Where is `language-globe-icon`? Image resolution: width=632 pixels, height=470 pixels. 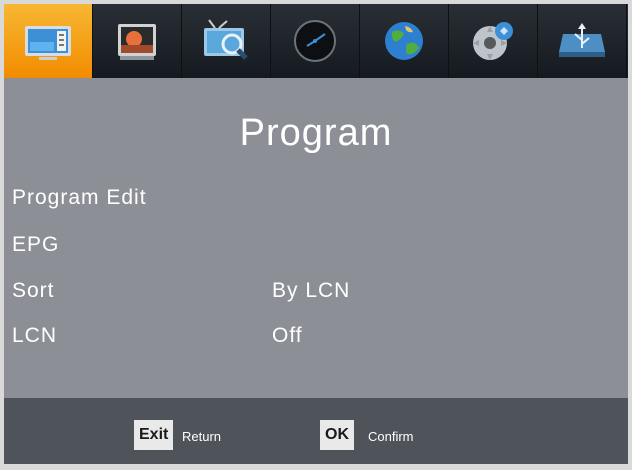 language-globe-icon is located at coordinates (404, 41).